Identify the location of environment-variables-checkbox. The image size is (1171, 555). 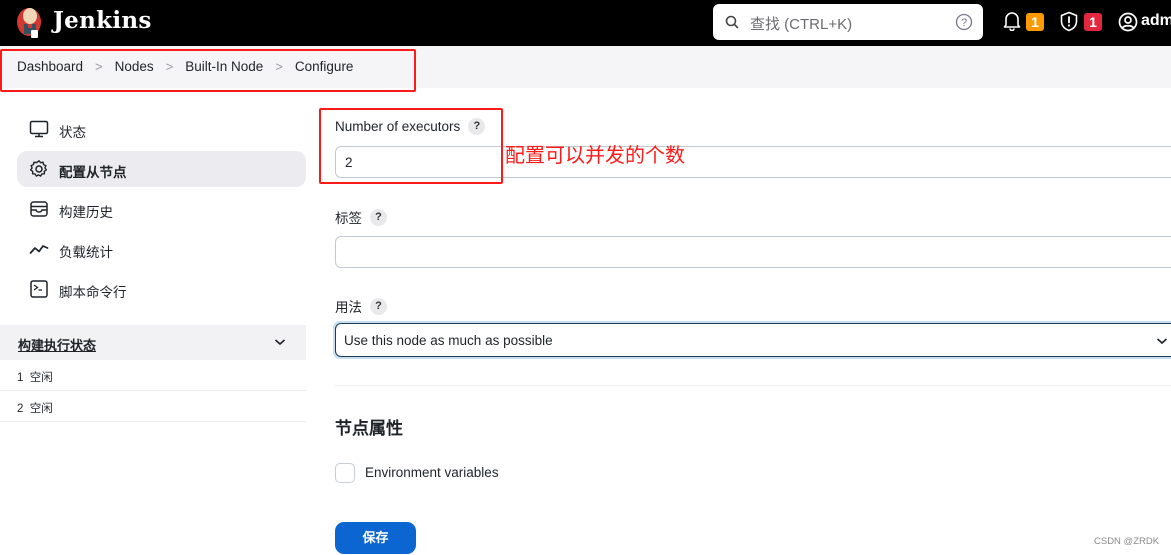
(345, 473).